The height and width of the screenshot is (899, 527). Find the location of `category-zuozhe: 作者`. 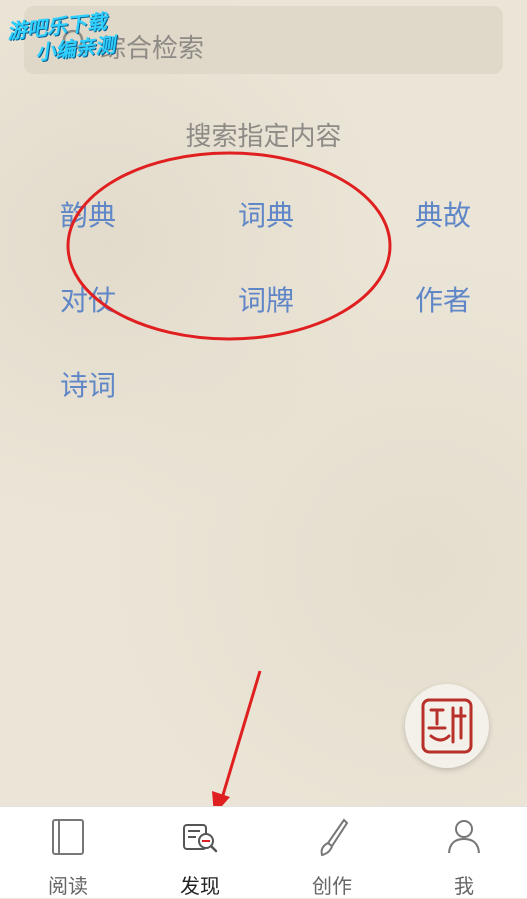

category-zuozhe: 作者 is located at coordinates (443, 299).